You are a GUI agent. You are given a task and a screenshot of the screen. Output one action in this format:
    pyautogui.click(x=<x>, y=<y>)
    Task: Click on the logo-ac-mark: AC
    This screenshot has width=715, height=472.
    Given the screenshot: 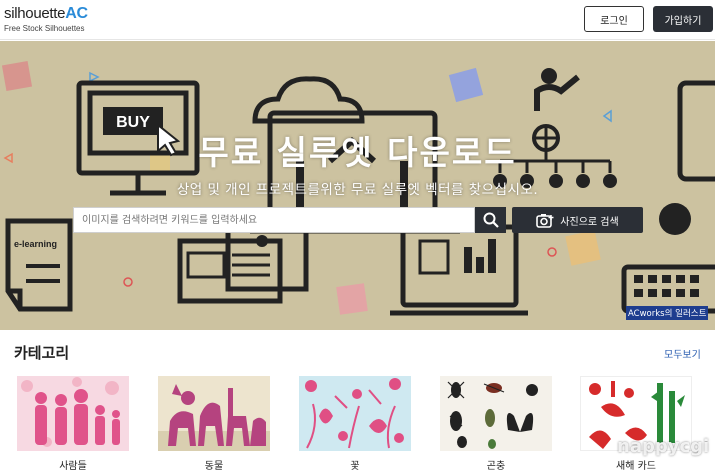 What is the action you would take?
    pyautogui.click(x=76, y=13)
    